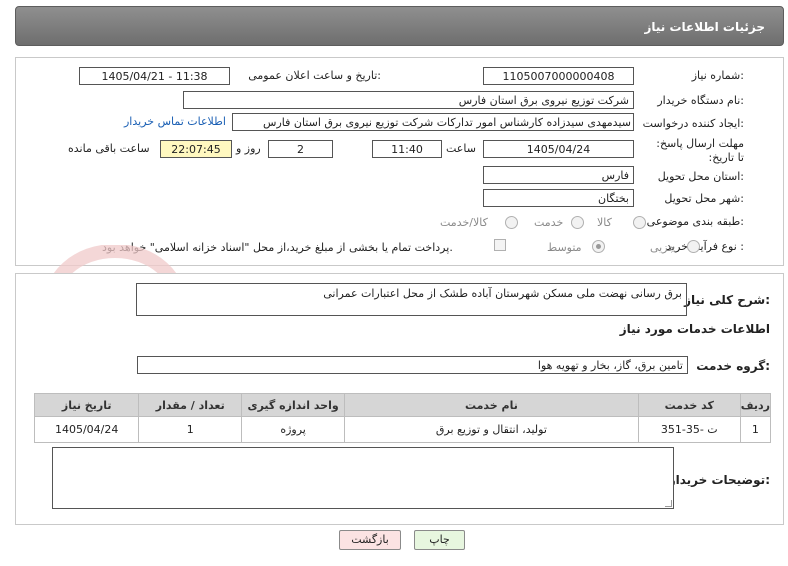  Describe the element at coordinates (558, 76) in the screenshot. I see `need-number-field: 1105007000000408` at that location.